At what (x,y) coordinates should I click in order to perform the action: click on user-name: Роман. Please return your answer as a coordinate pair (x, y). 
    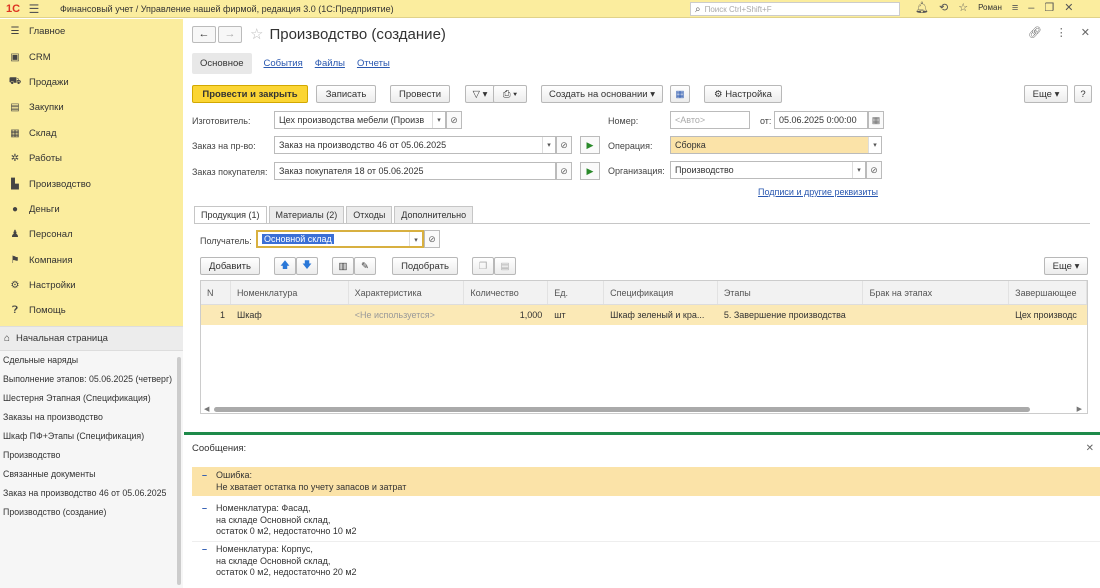
    Looking at the image, I should click on (990, 7).